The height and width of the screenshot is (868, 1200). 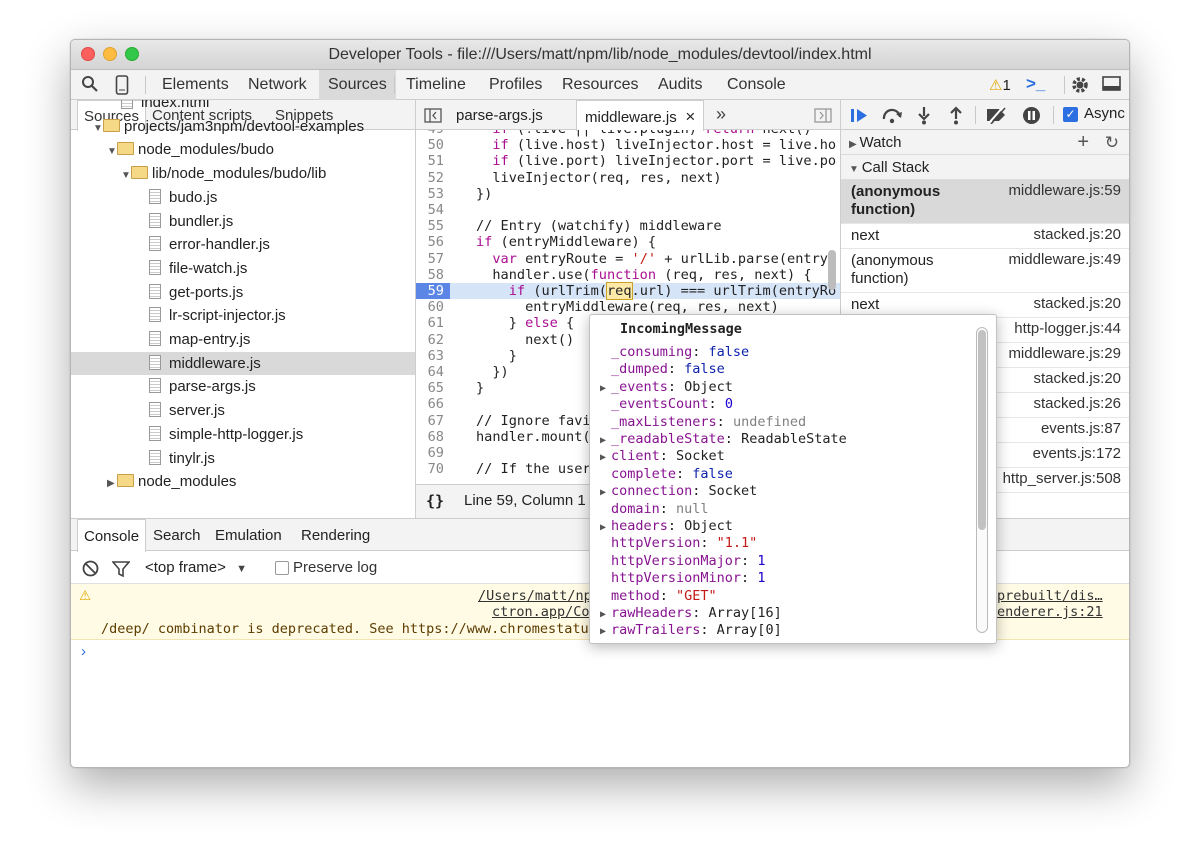 I want to click on line-number: 49, so click(x=433, y=133).